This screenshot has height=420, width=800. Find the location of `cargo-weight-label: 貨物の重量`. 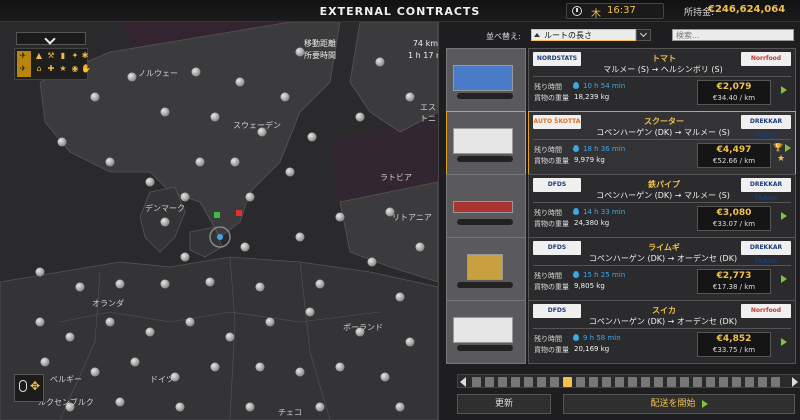

cargo-weight-label: 貨物の重量 is located at coordinates (551, 161).